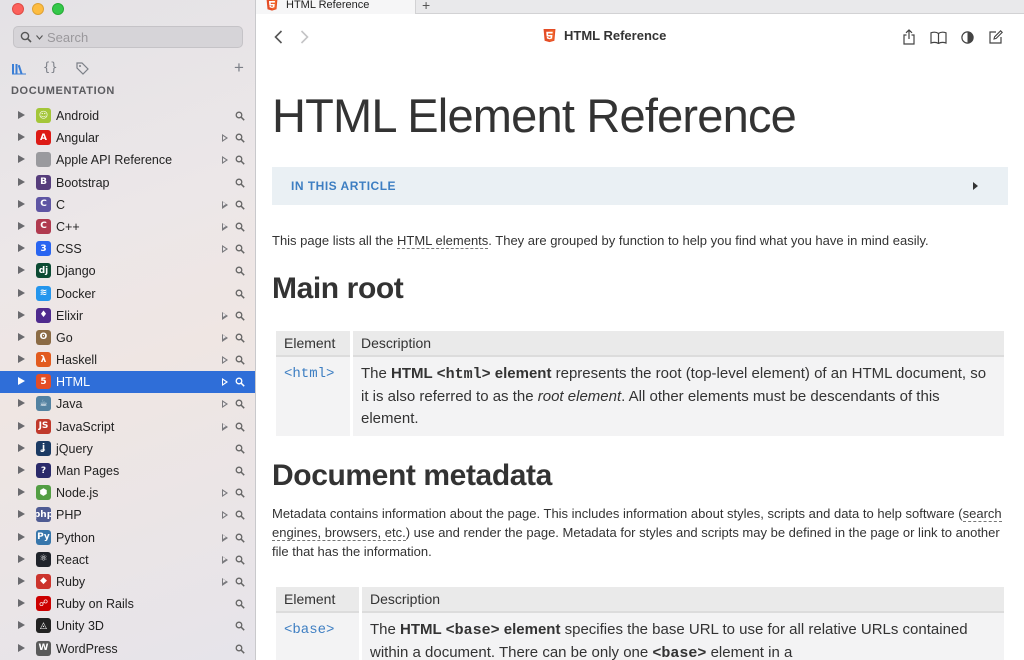 This screenshot has height=660, width=1024. I want to click on sidebar-item-elixir: ♦ Elixir, so click(127, 316).